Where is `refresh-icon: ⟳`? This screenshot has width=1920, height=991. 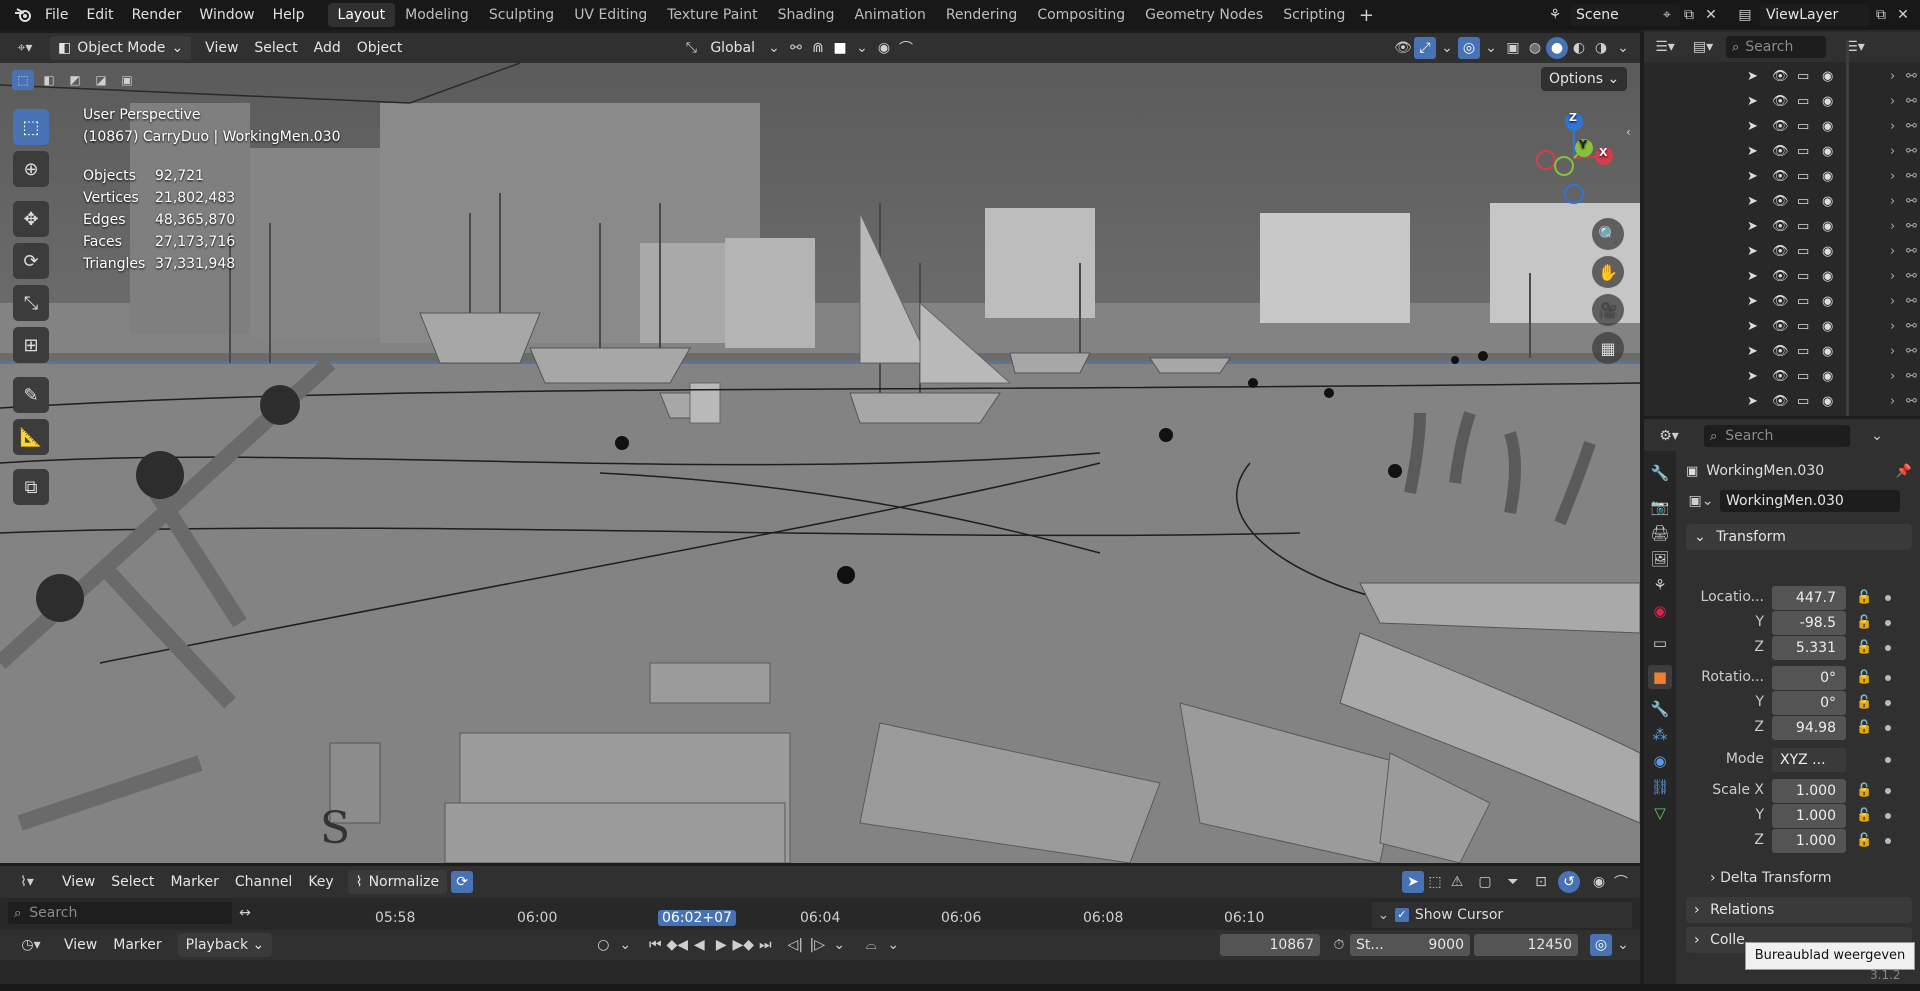
refresh-icon: ⟳ is located at coordinates (462, 882).